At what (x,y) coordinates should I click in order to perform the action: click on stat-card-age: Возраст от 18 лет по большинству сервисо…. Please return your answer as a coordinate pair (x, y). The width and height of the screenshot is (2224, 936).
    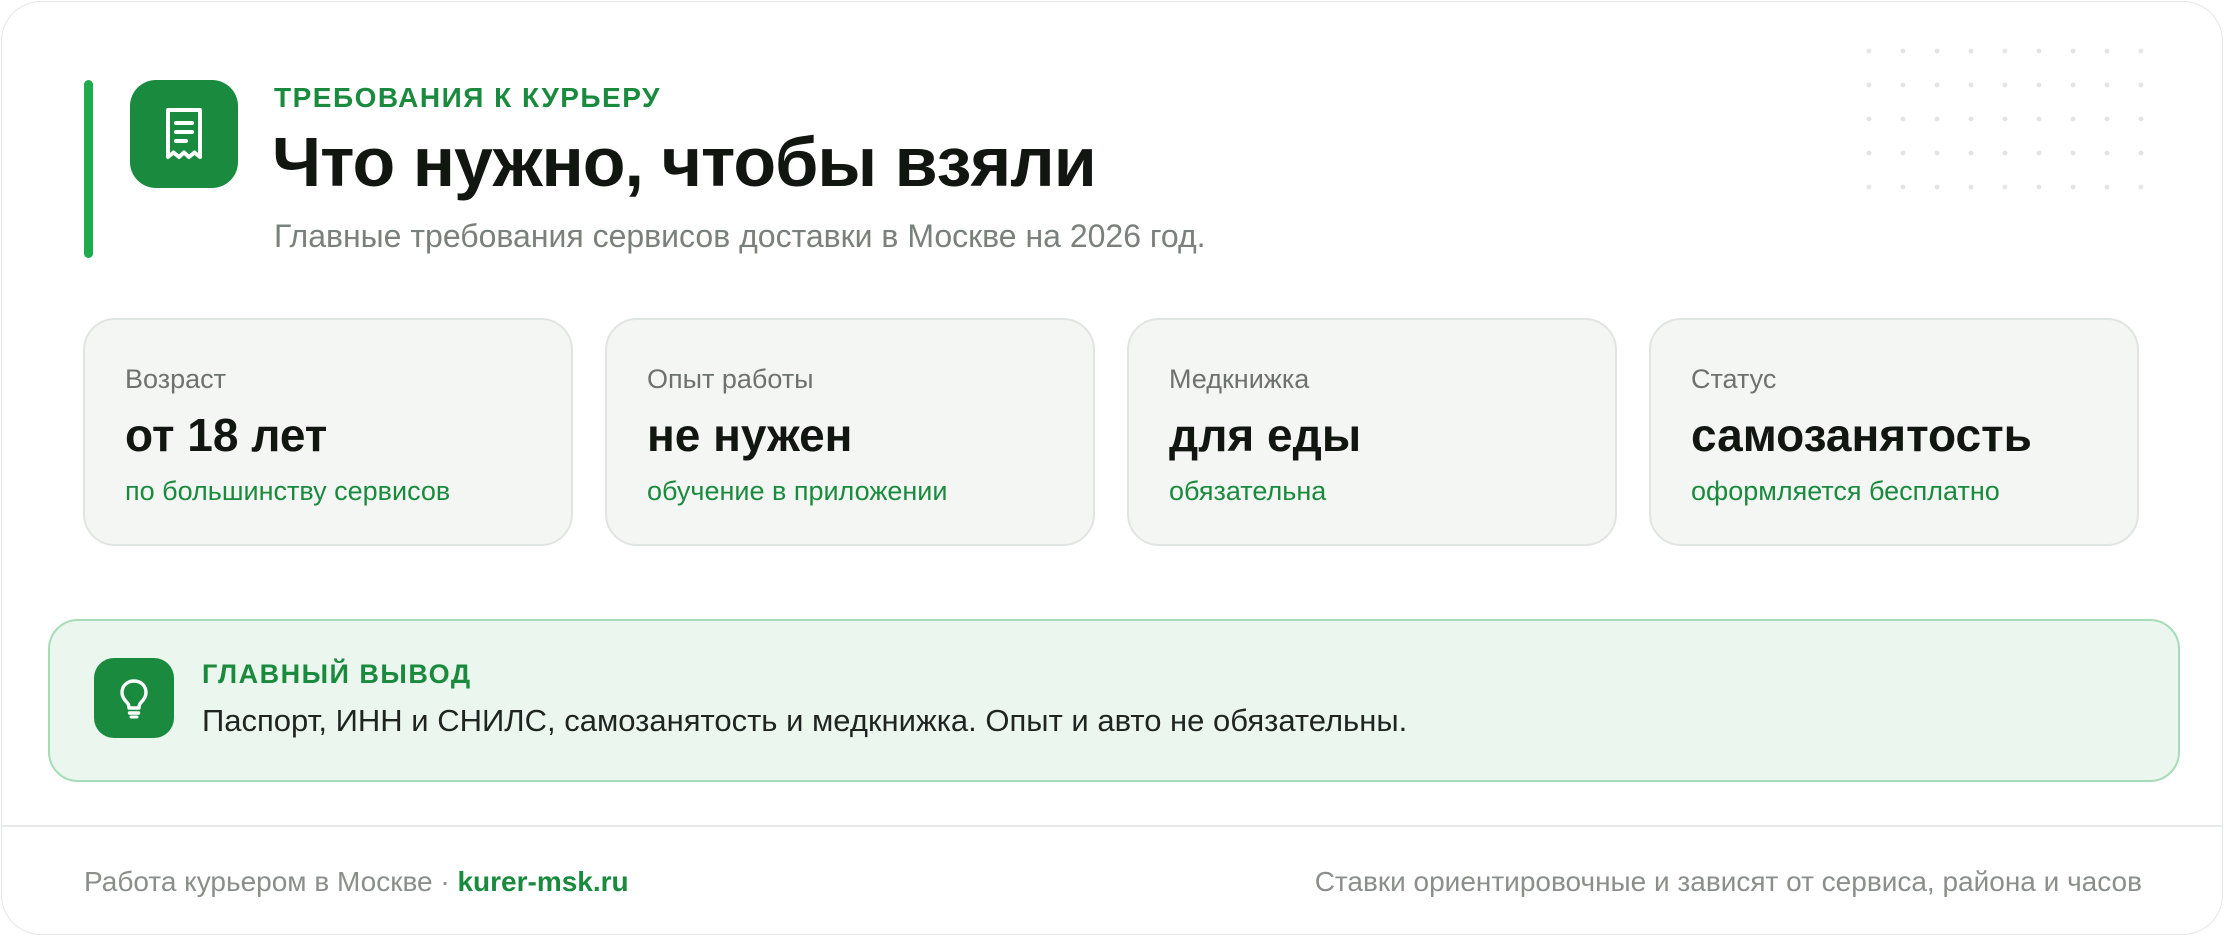
    Looking at the image, I should click on (328, 432).